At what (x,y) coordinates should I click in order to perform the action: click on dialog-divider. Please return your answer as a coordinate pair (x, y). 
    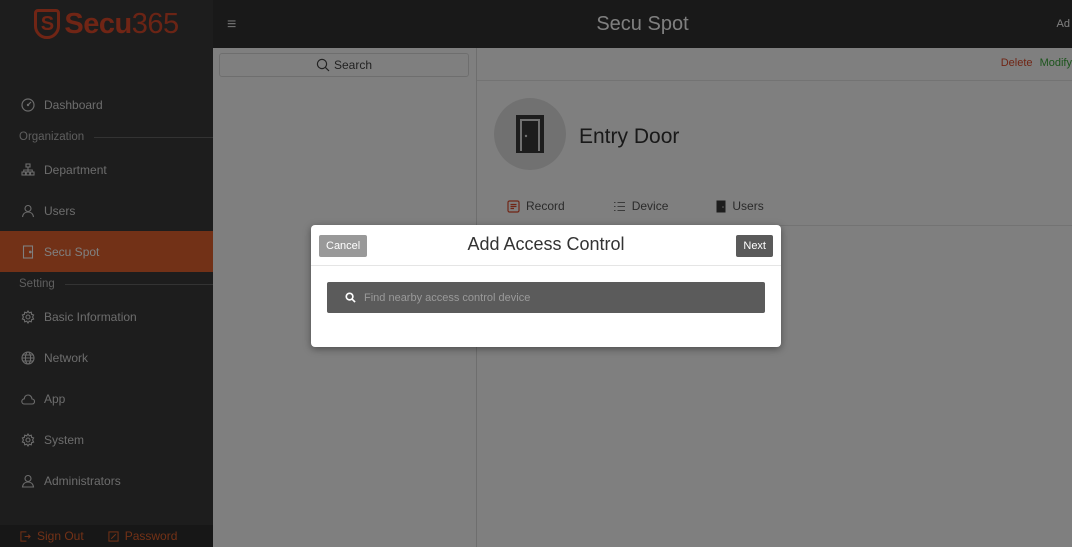
    Looking at the image, I should click on (546, 265).